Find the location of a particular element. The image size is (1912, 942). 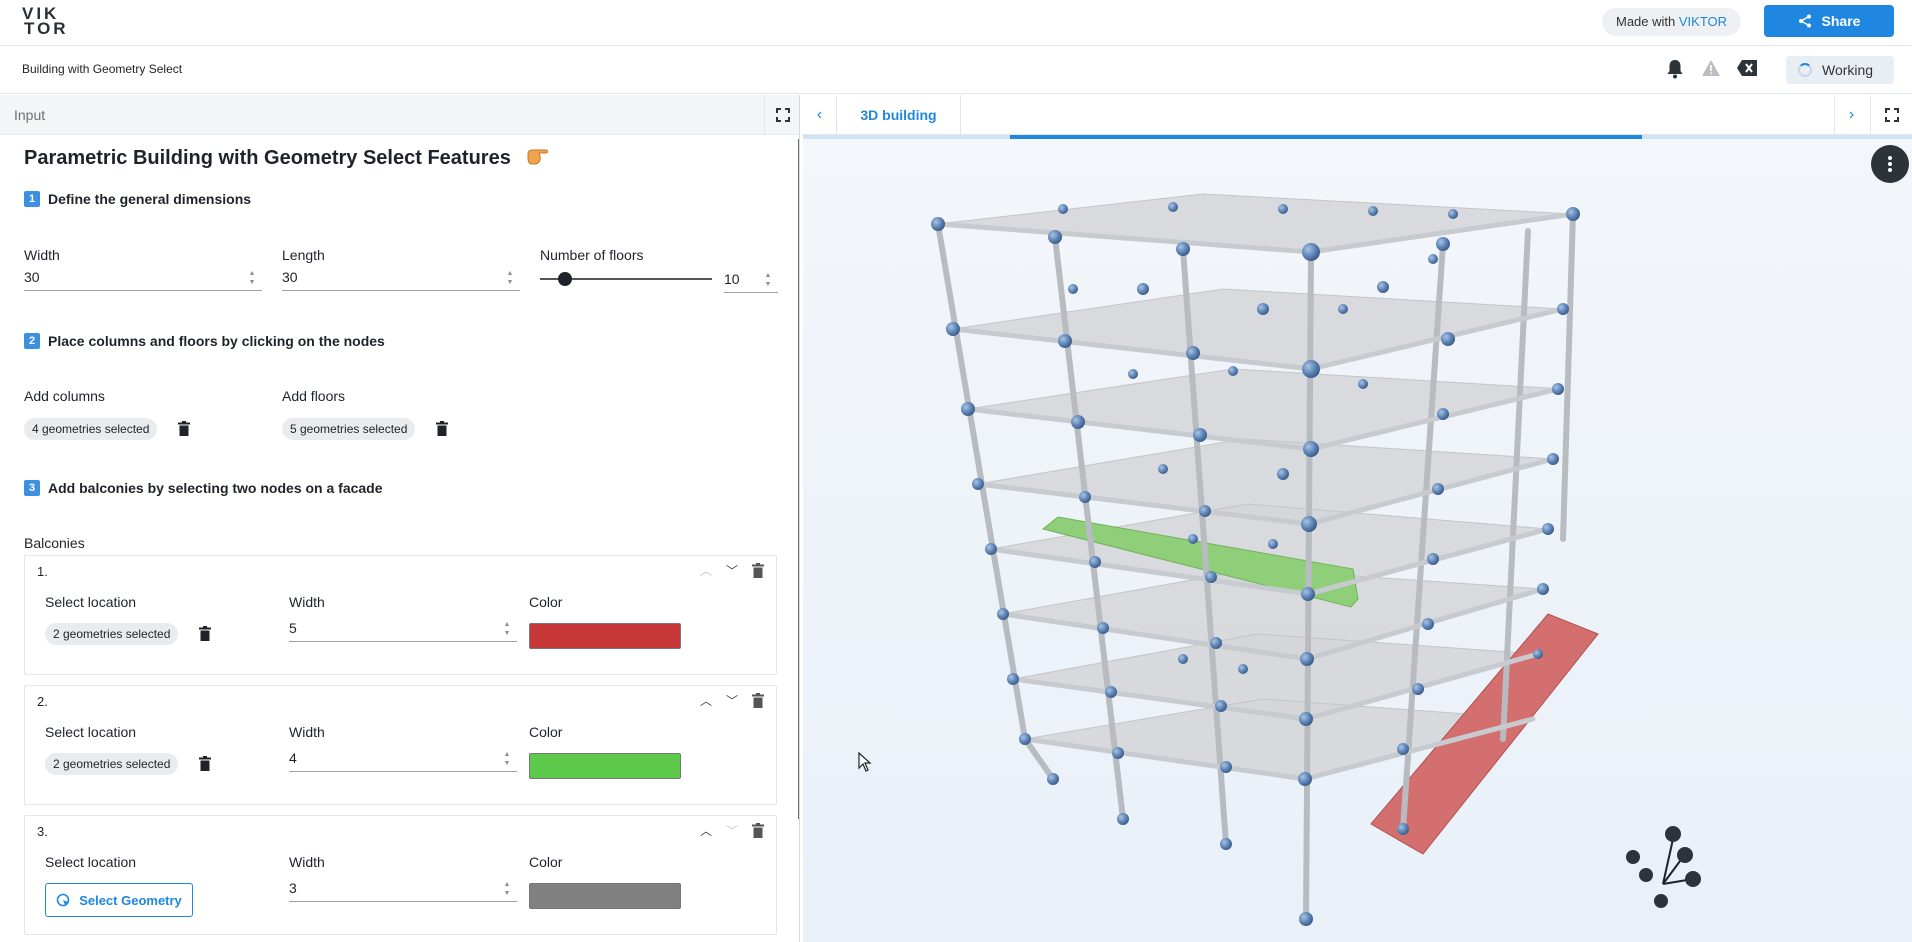

balcony-width-value: 5 is located at coordinates (293, 628).